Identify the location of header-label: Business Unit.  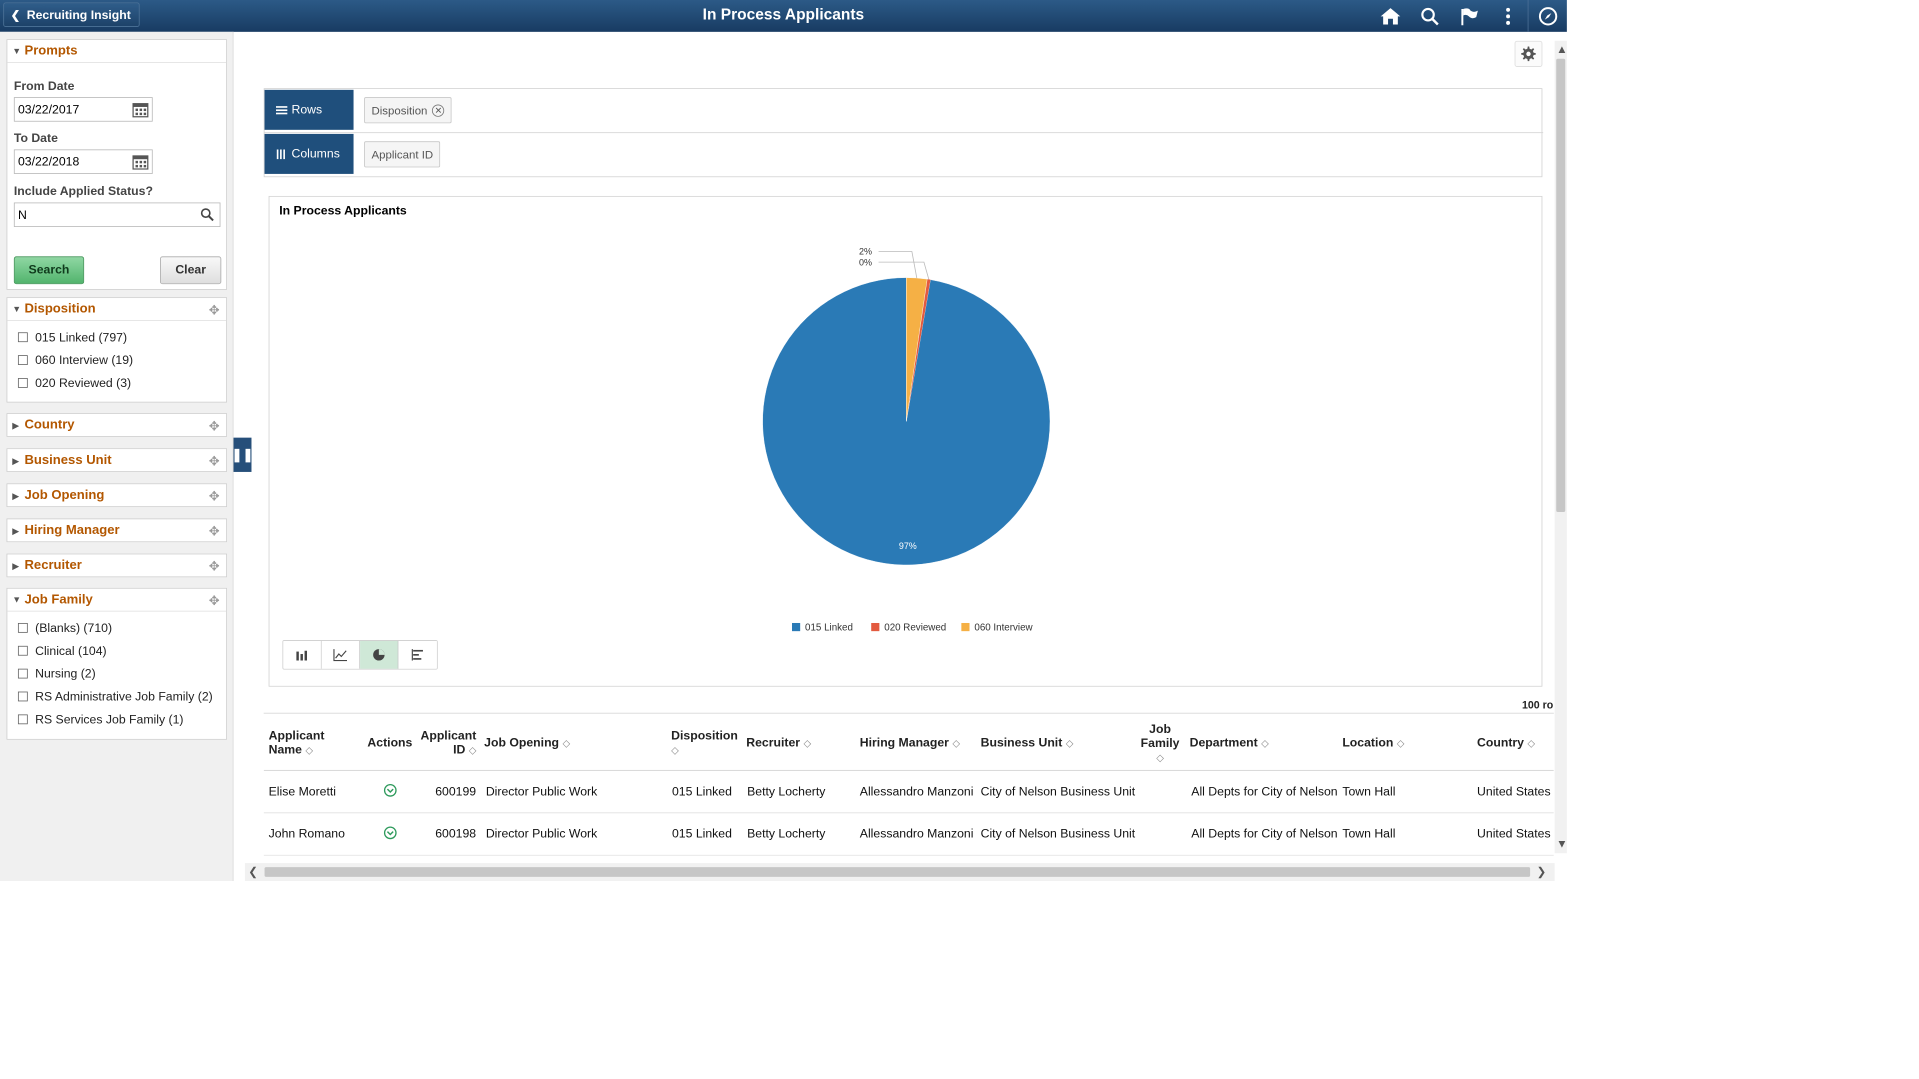
(1021, 742).